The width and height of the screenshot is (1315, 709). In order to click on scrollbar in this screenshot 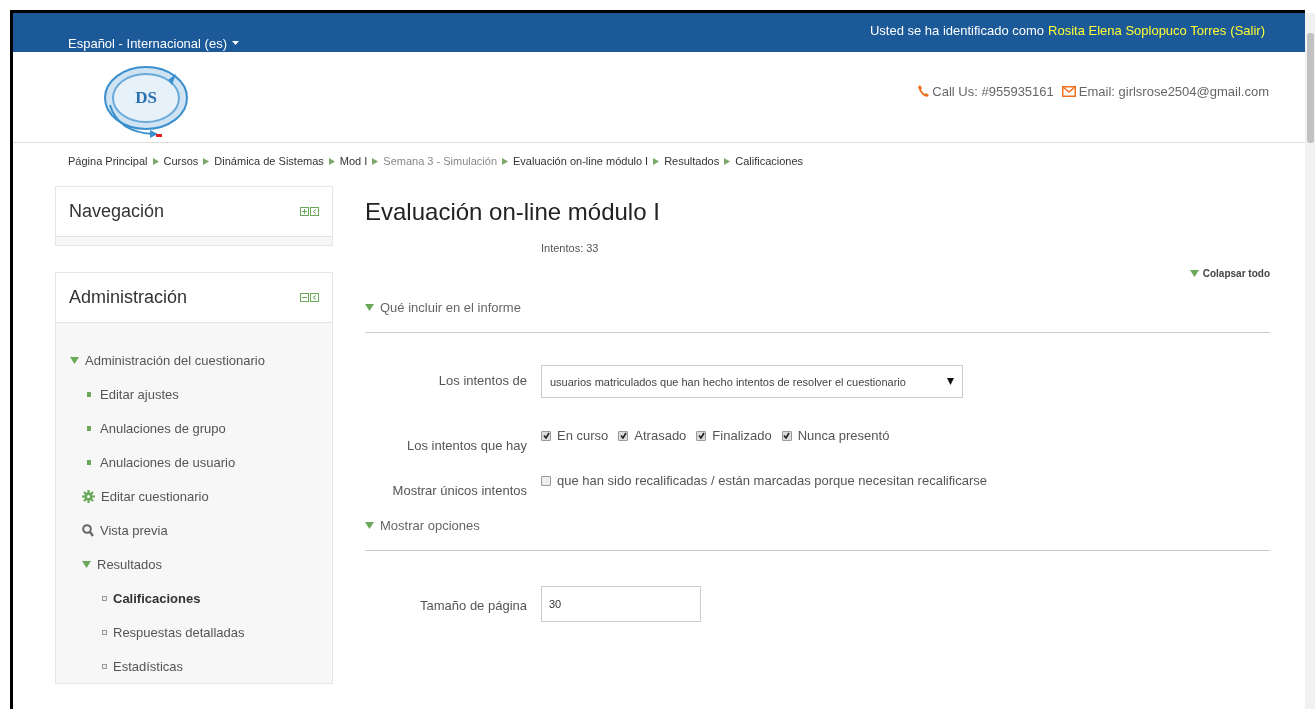, I will do `click(1310, 361)`.